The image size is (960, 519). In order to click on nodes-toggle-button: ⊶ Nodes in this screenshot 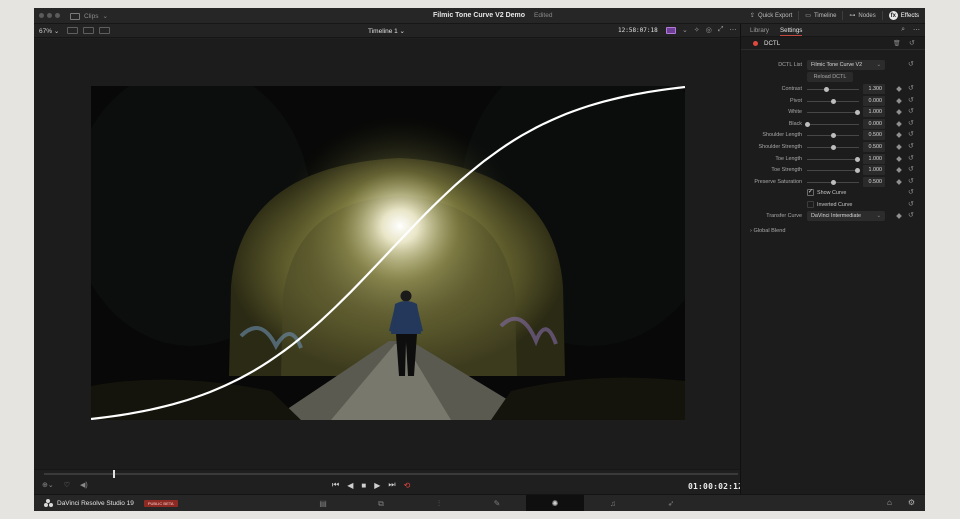, I will do `click(862, 16)`.